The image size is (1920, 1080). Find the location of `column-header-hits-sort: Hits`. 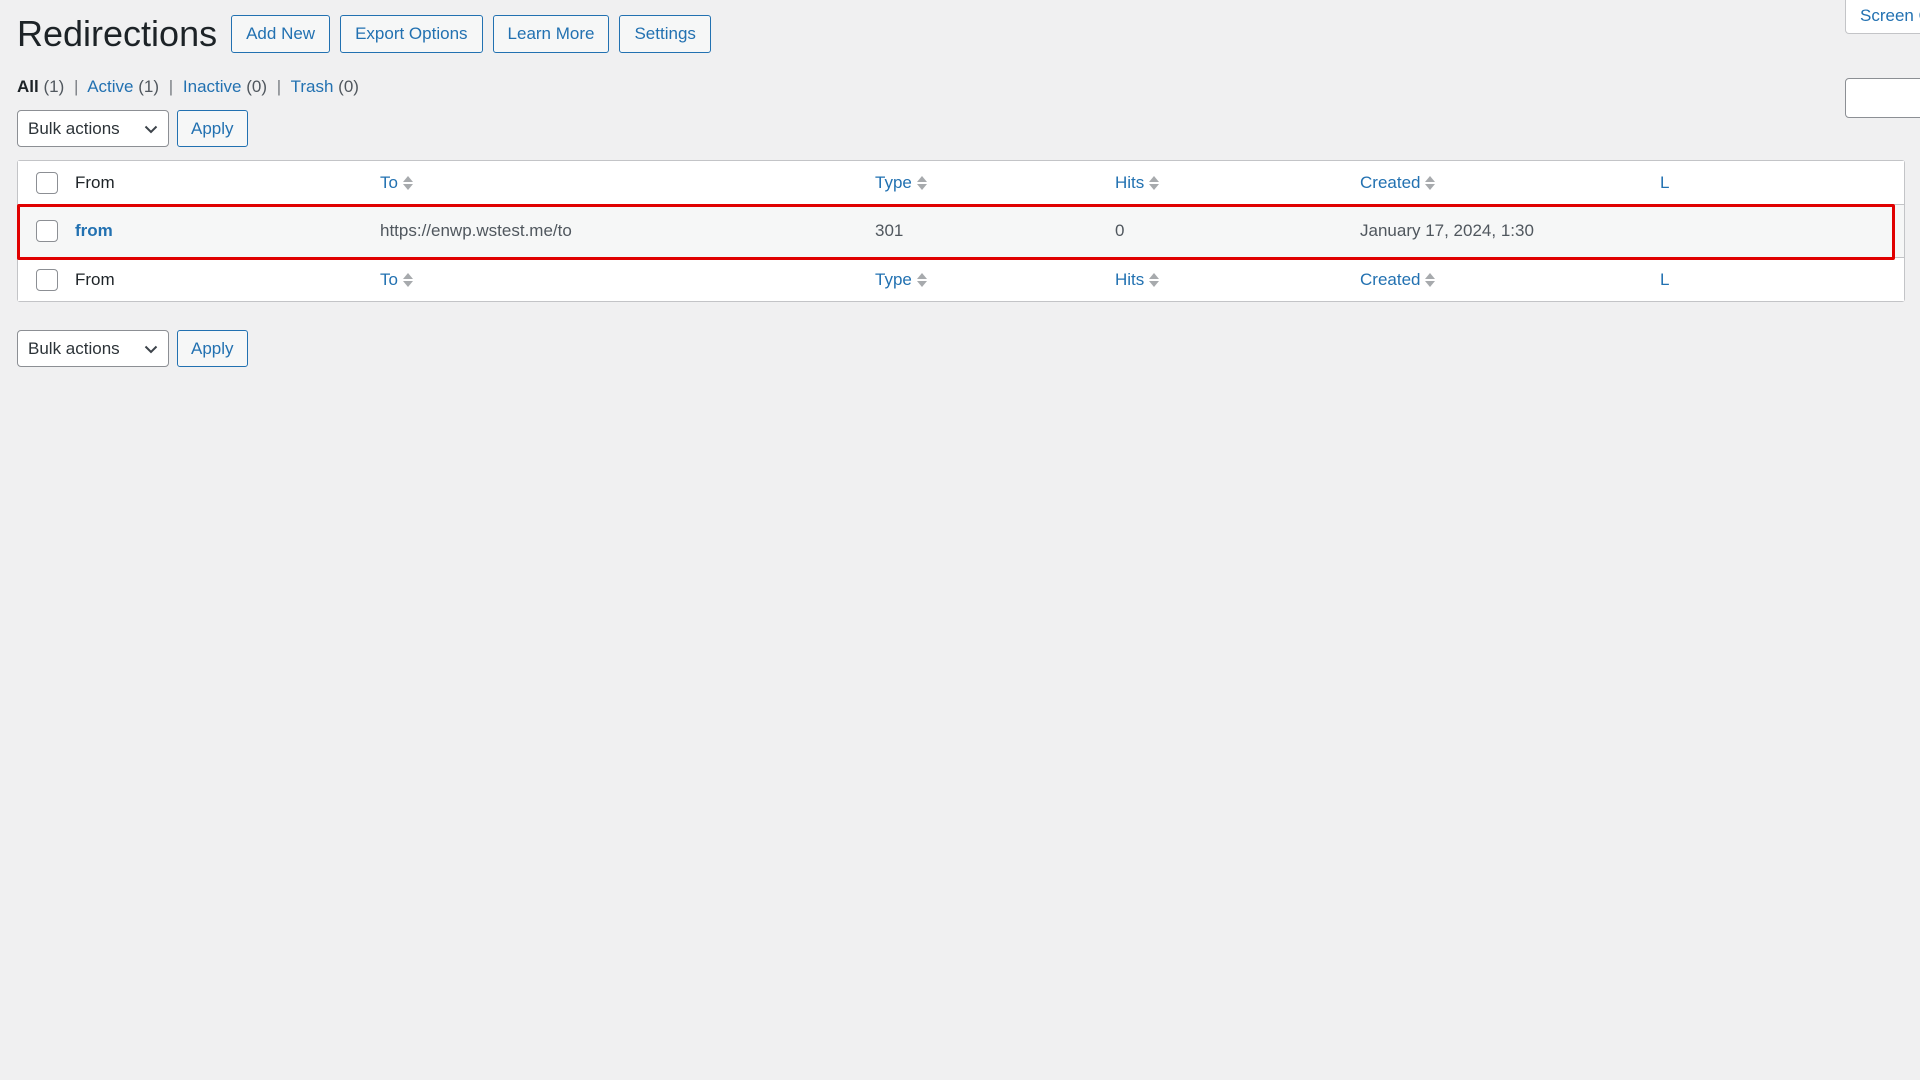

column-header-hits-sort: Hits is located at coordinates (1137, 182).